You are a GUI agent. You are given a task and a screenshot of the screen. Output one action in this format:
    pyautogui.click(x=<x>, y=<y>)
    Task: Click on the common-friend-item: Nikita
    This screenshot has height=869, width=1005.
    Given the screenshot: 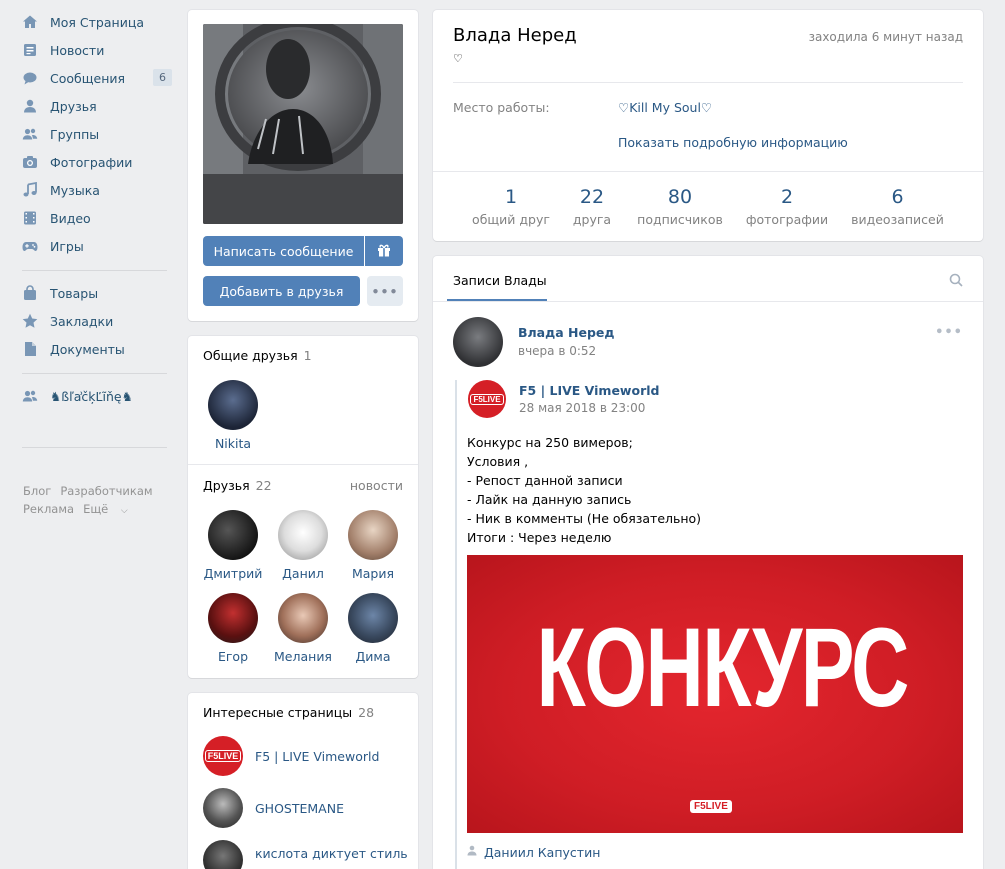 What is the action you would take?
    pyautogui.click(x=233, y=415)
    